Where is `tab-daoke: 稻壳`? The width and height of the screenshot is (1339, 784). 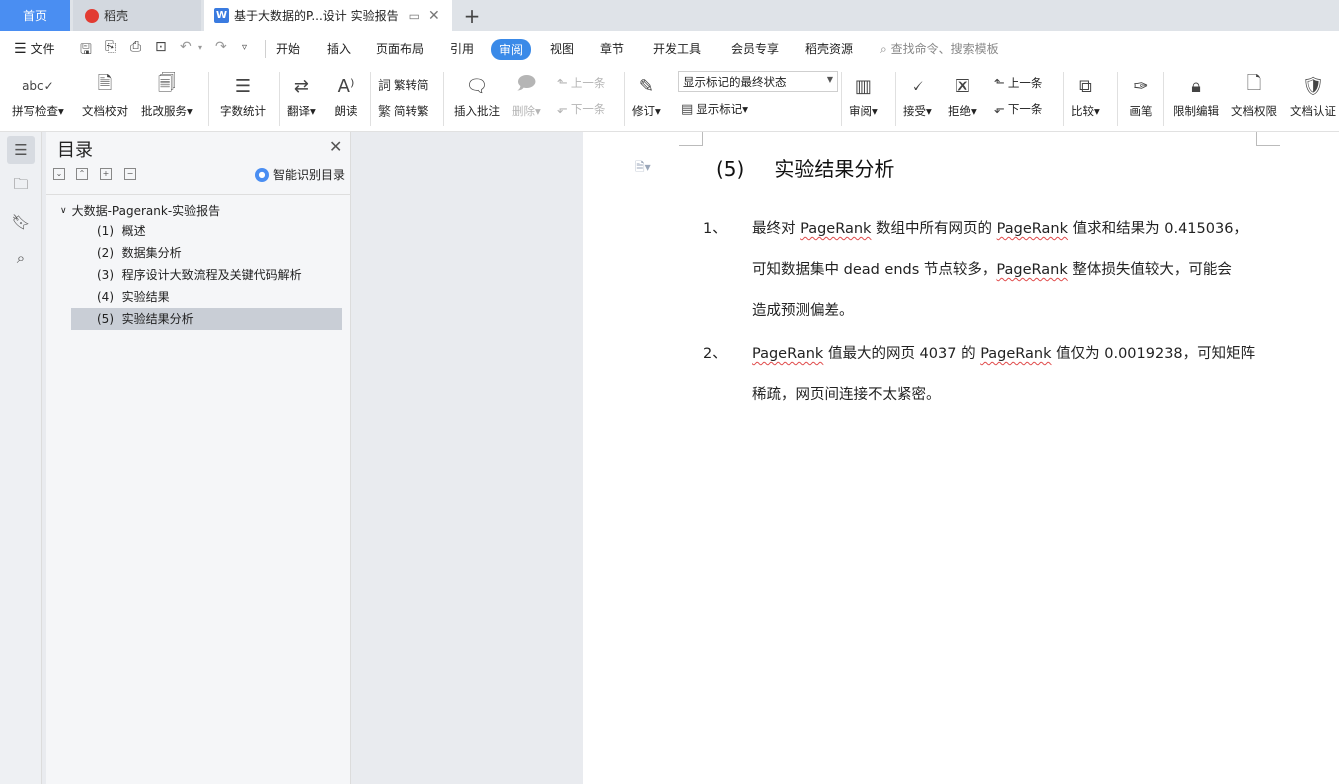 tab-daoke: 稻壳 is located at coordinates (137, 15).